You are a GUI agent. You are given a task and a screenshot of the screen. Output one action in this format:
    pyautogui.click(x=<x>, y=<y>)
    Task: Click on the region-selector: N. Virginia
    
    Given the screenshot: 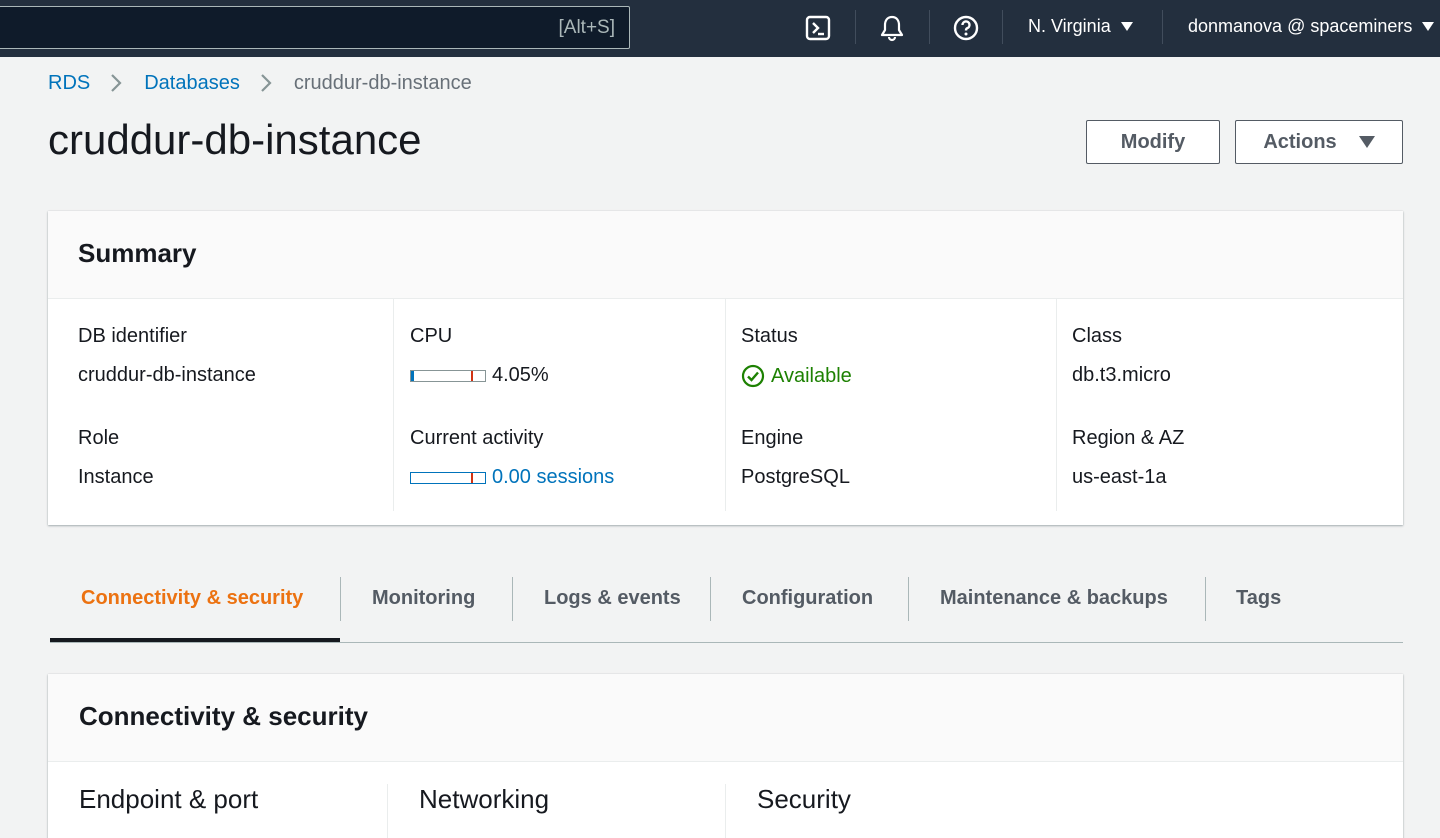 What is the action you would take?
    pyautogui.click(x=1080, y=26)
    